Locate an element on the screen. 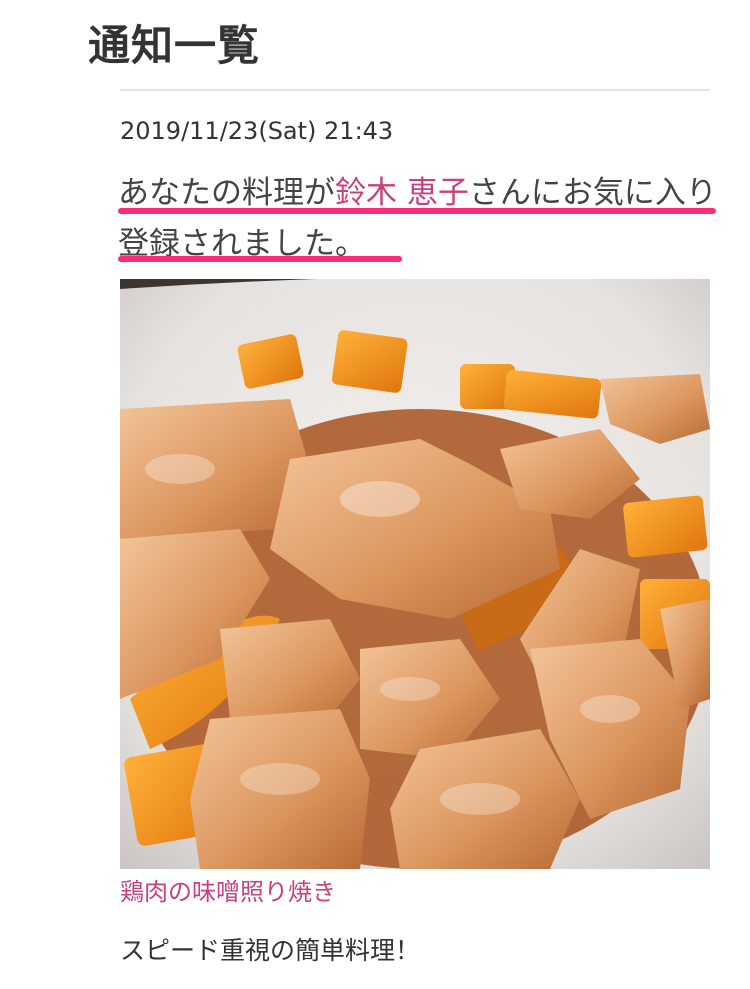  title-divider is located at coordinates (415, 90).